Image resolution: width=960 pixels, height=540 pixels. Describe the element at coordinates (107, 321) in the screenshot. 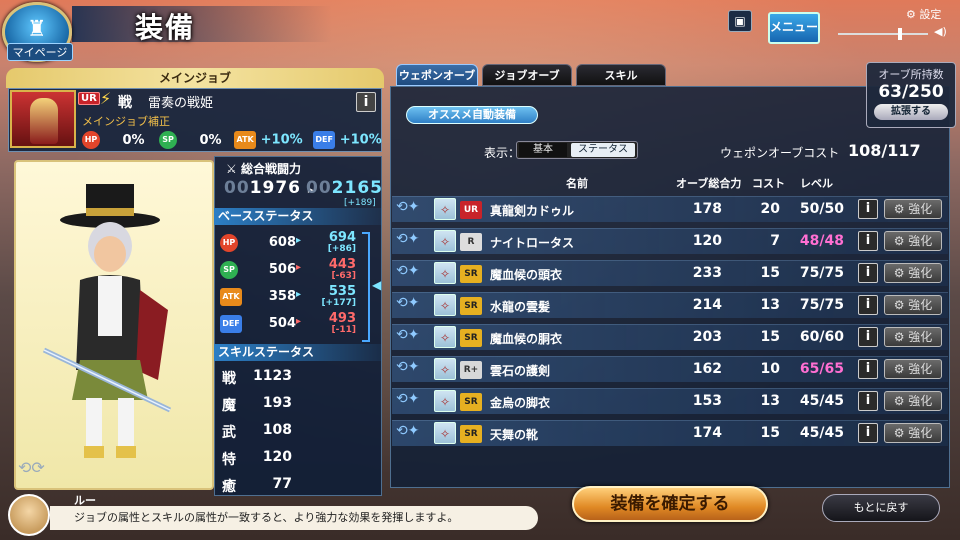

I see `character-sprite` at that location.